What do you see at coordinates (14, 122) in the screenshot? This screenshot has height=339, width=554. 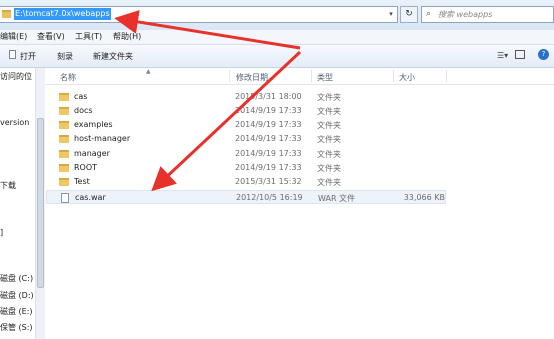 I see `nav-item-version: version` at bounding box center [14, 122].